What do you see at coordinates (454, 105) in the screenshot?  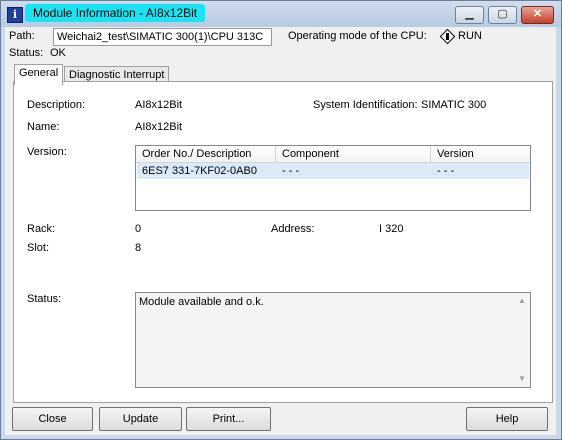 I see `sysid-value: SIMATIC 300` at bounding box center [454, 105].